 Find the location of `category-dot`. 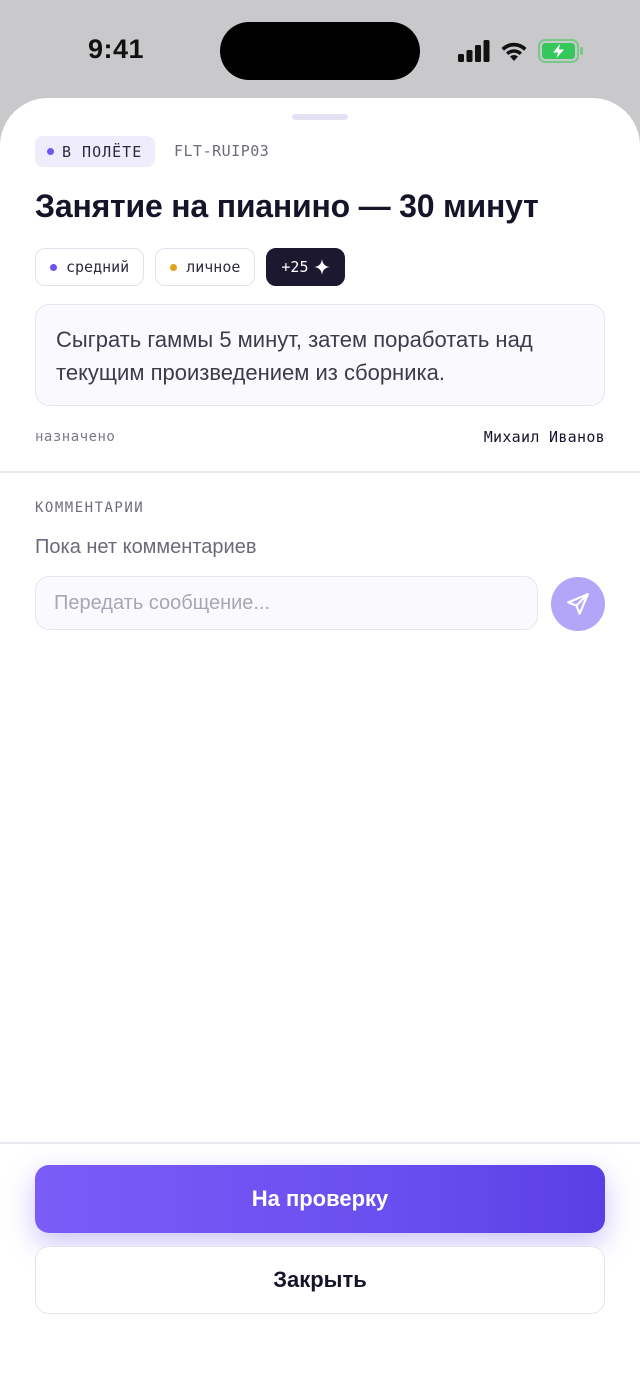

category-dot is located at coordinates (174, 267).